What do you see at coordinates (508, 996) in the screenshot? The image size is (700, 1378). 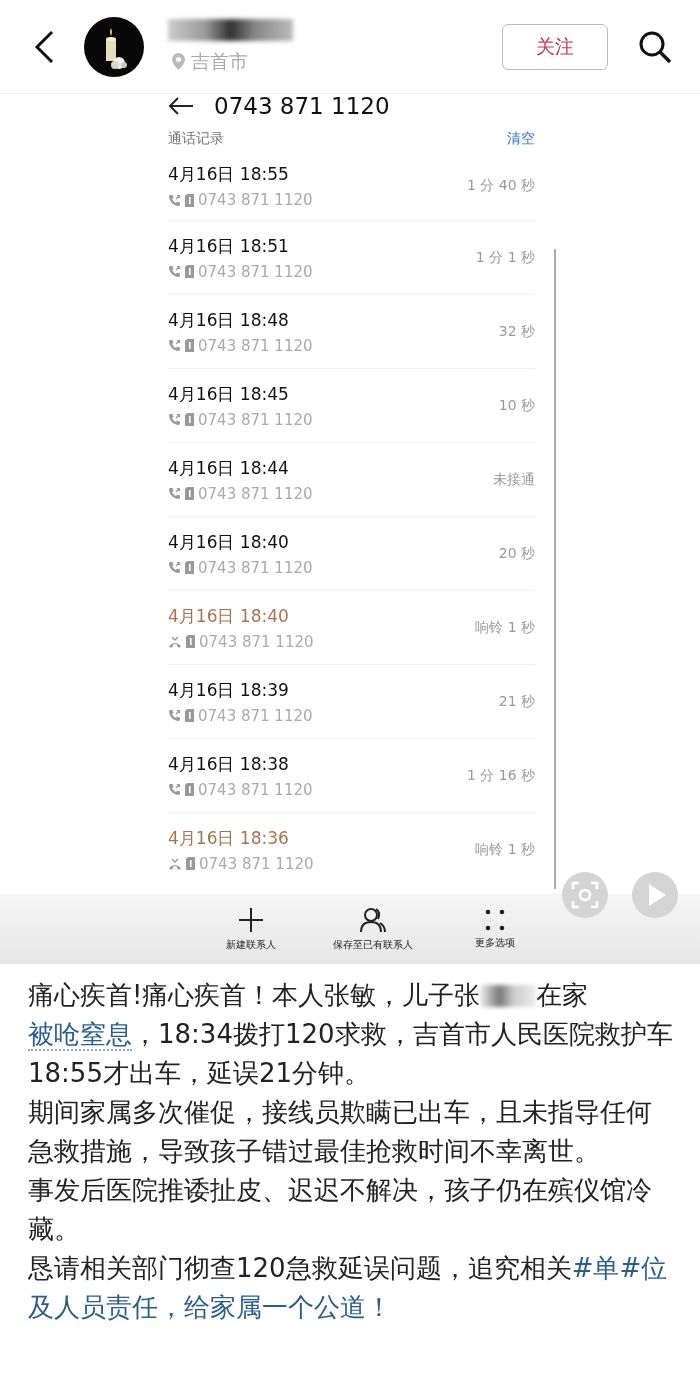 I see `redacted-name` at bounding box center [508, 996].